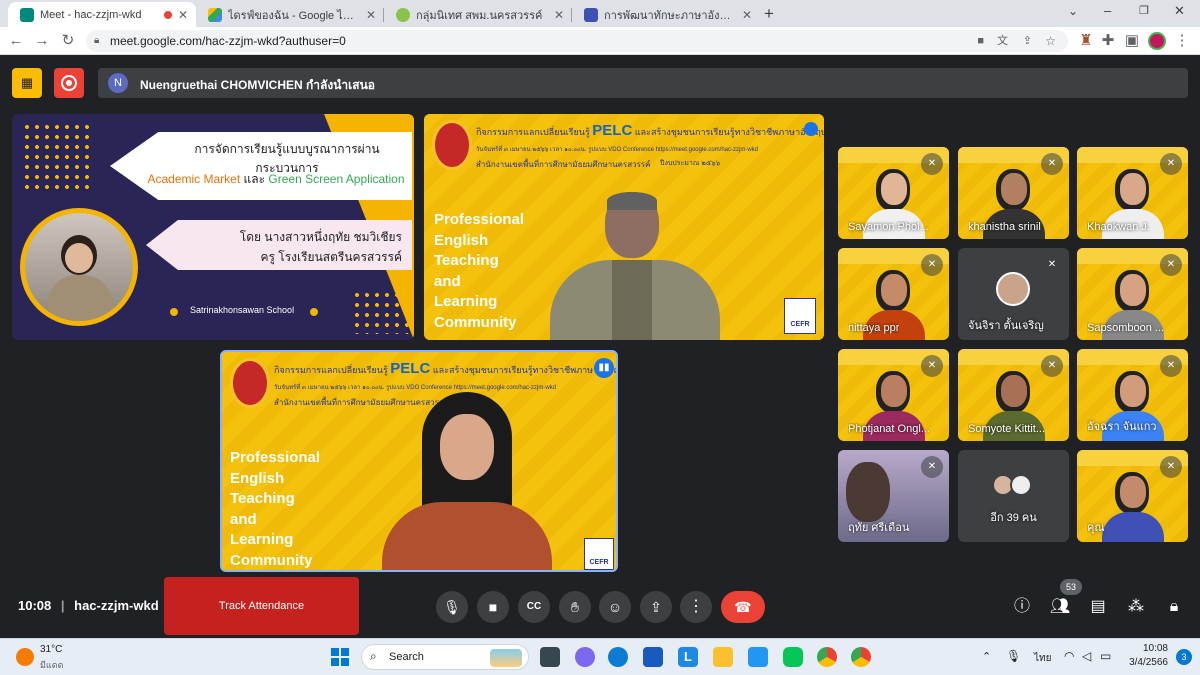 This screenshot has width=1200, height=675. What do you see at coordinates (1060, 607) in the screenshot?
I see `people-button: 👥︎` at bounding box center [1060, 607].